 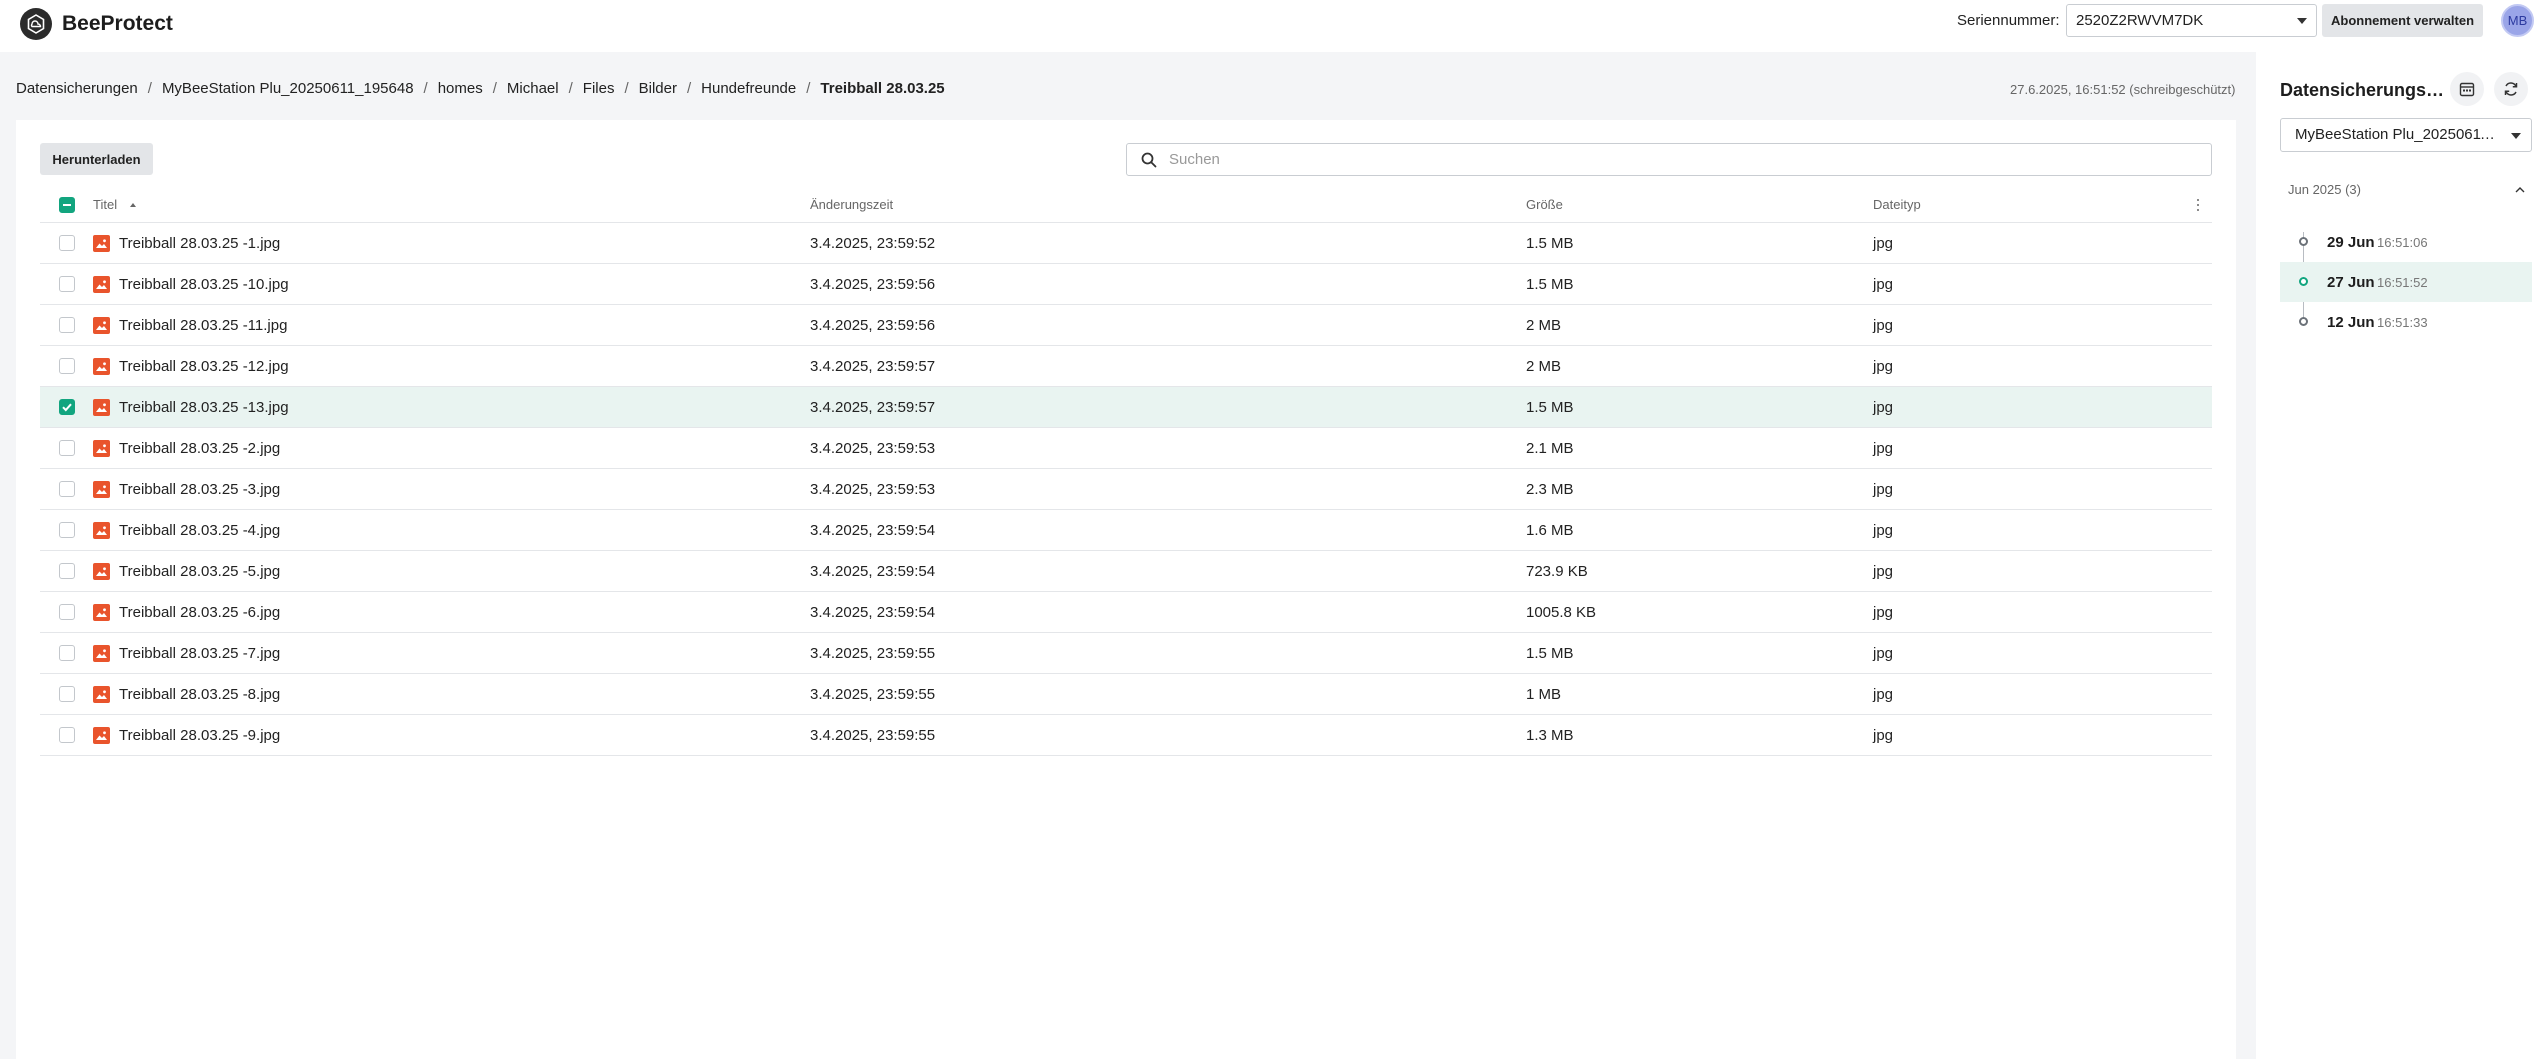 What do you see at coordinates (2123, 89) in the screenshot?
I see `snapshot-info: 27.6.2025, 16:51:52 (schreibgeschützt)` at bounding box center [2123, 89].